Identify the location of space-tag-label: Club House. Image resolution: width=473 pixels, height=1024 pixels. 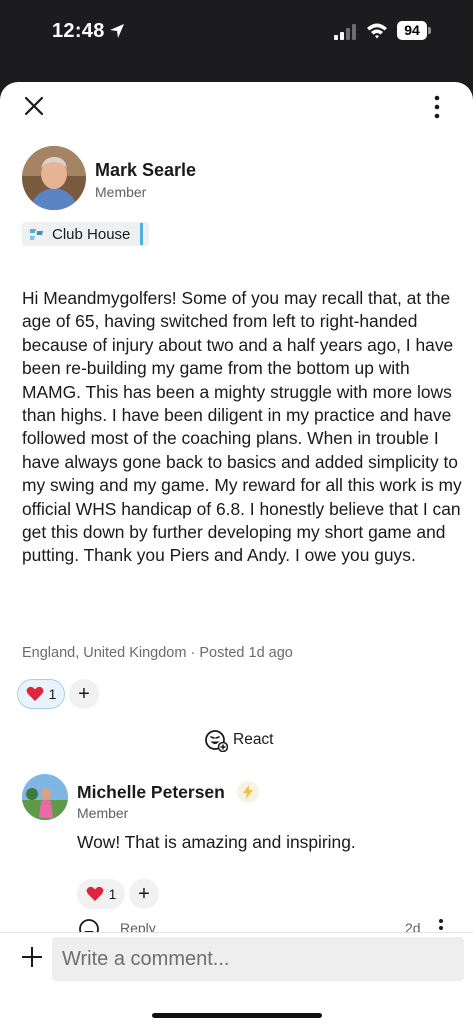
(91, 234).